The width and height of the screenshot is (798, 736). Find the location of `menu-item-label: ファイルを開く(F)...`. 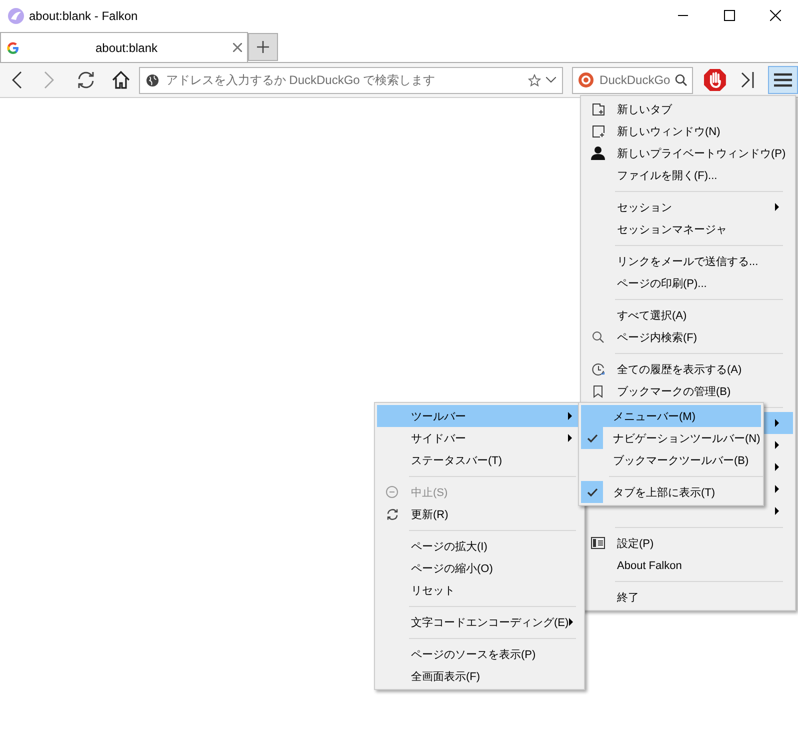

menu-item-label: ファイルを開く(F)... is located at coordinates (667, 176).